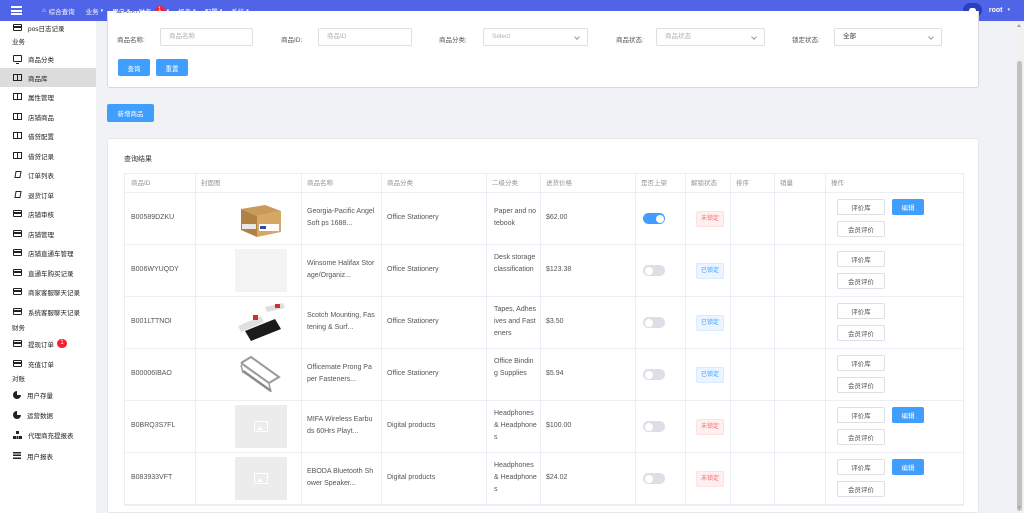 The image size is (1024, 513). What do you see at coordinates (710, 375) in the screenshot?
I see `lock-status-badge: 已锁定` at bounding box center [710, 375].